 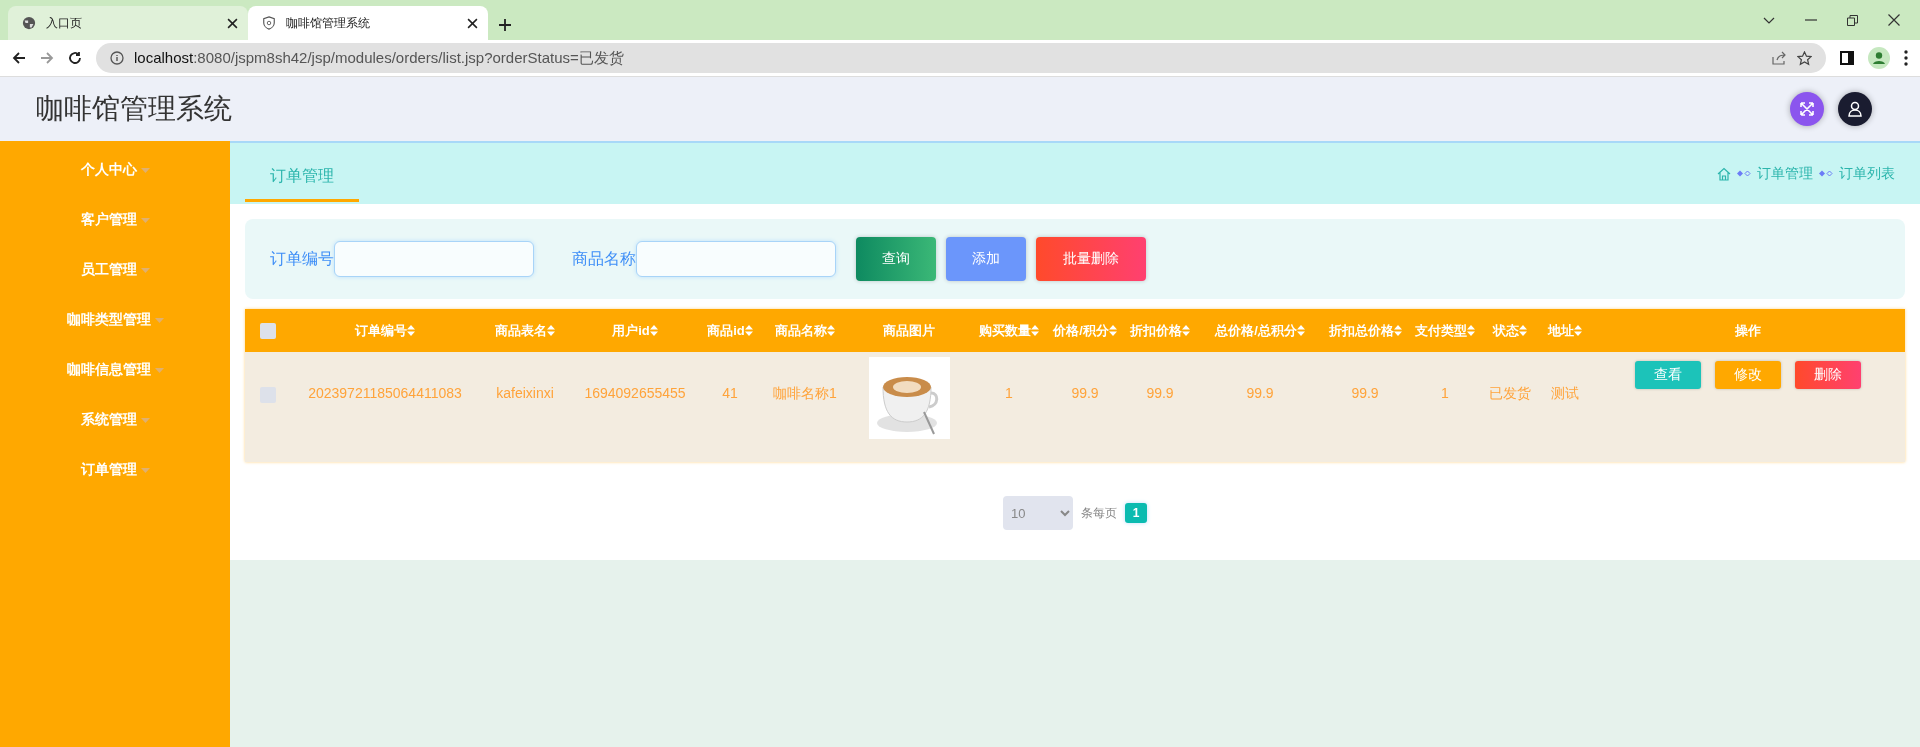 I want to click on address-bar: localhost:8080/jspm8sh42/jsp/modules/orders/list.jsp?orderStatus=已发货, so click(x=961, y=58).